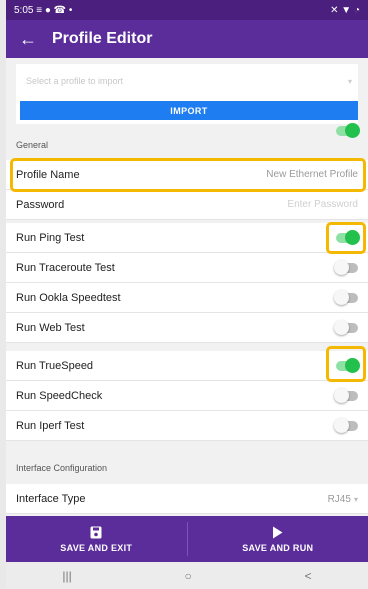 This screenshot has width=368, height=589. Describe the element at coordinates (65, 267) in the screenshot. I see `toggle-label: Run Traceroute Test` at that location.